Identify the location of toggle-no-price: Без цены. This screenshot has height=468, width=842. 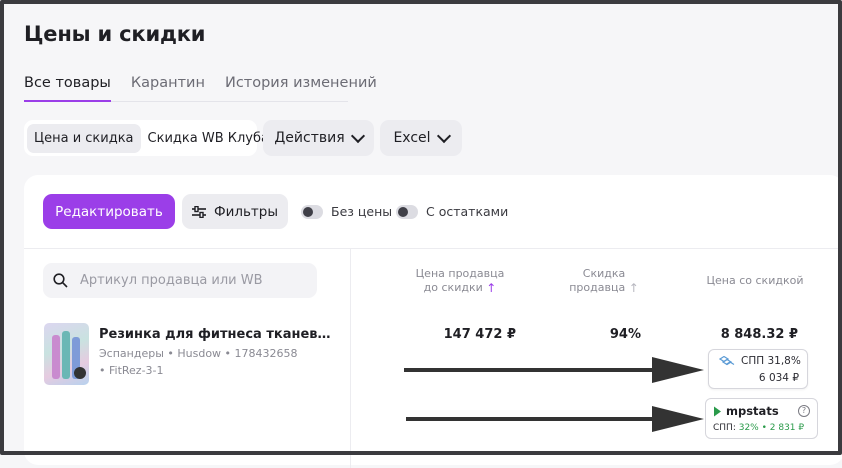
(346, 211).